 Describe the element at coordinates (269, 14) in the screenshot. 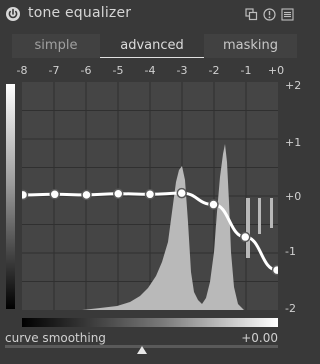

I see `reset-icon` at that location.